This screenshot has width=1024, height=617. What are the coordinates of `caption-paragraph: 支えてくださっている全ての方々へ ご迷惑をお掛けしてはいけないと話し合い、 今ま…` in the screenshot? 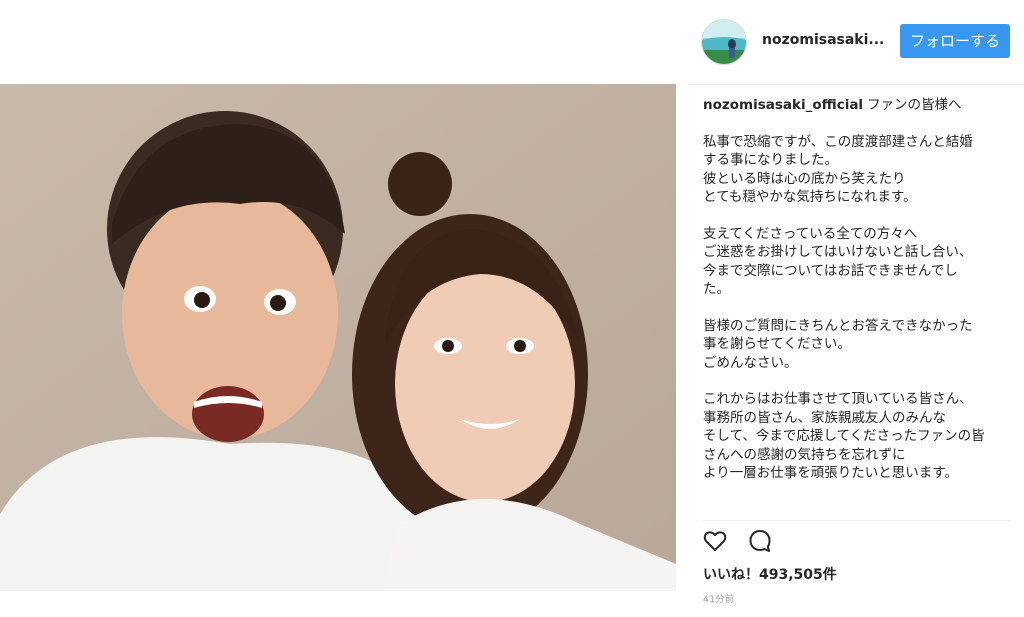 It's located at (838, 261).